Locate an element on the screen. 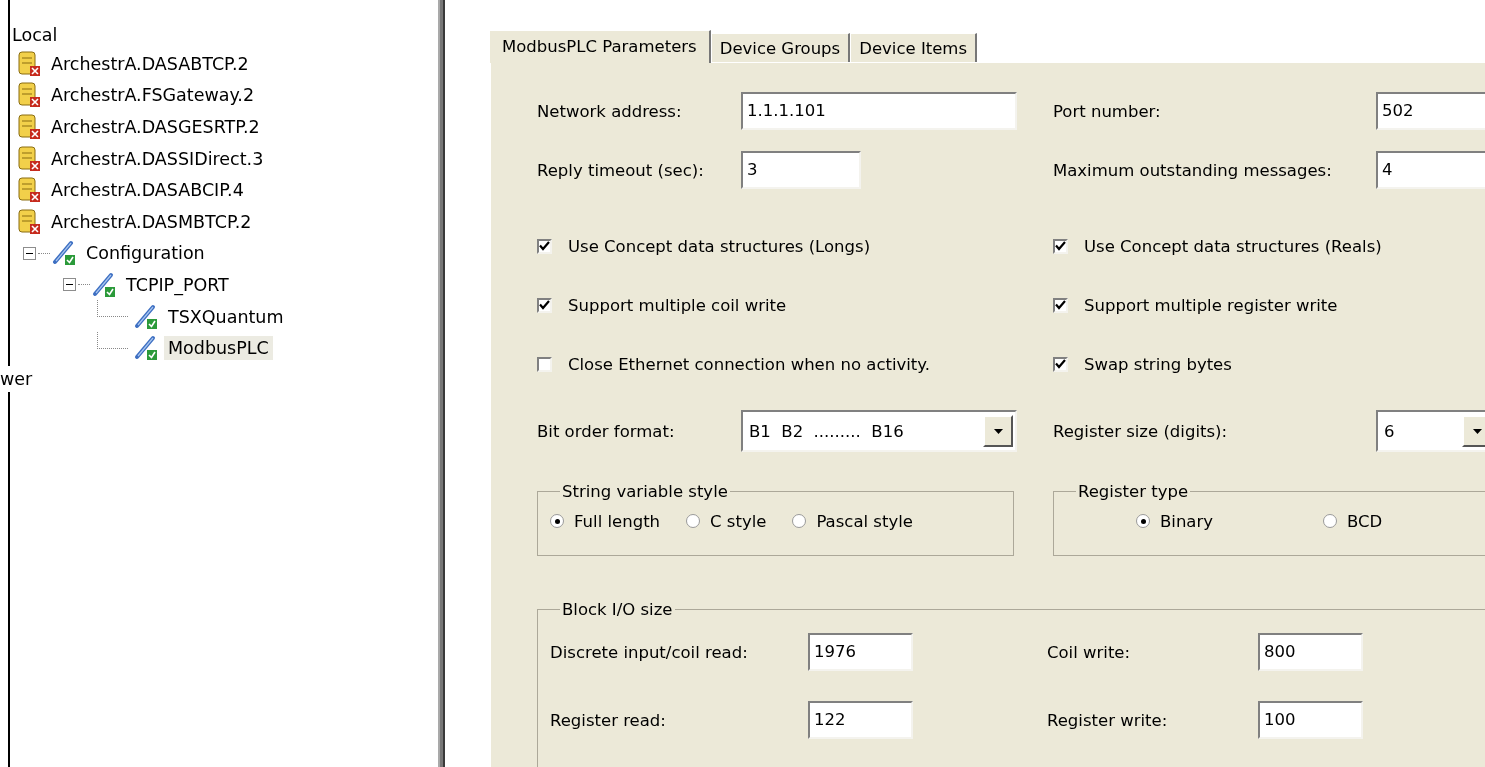 The image size is (1485, 767). group-title: String variable style is located at coordinates (645, 491).